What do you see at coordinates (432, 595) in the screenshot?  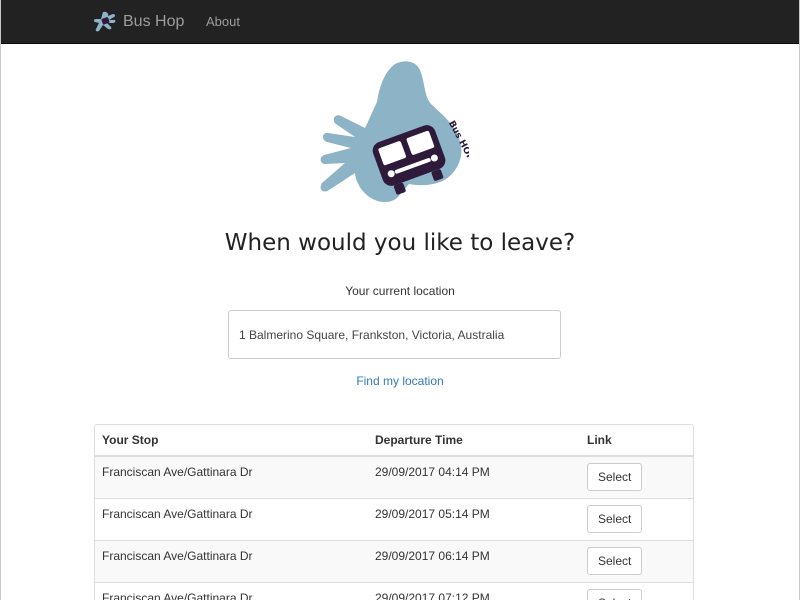 I see `departure-time: 29/09/2017 07:12 PM` at bounding box center [432, 595].